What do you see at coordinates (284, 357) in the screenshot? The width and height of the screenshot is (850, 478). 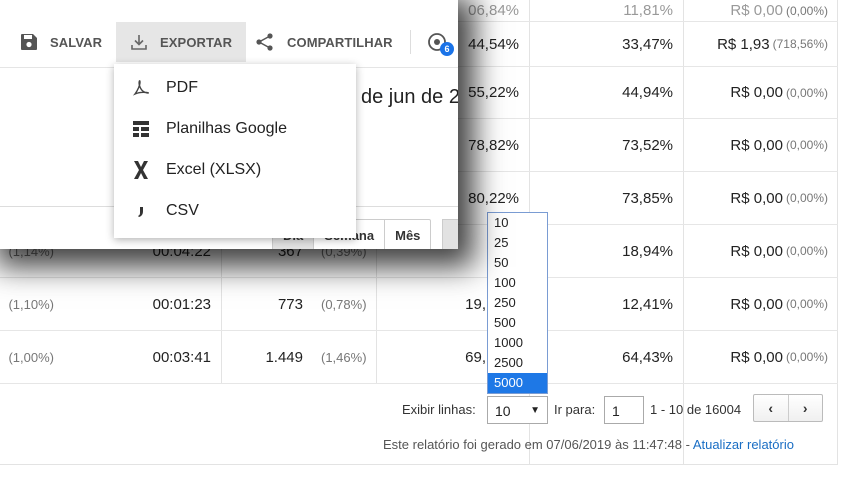 I see `table-cell: 1.449` at bounding box center [284, 357].